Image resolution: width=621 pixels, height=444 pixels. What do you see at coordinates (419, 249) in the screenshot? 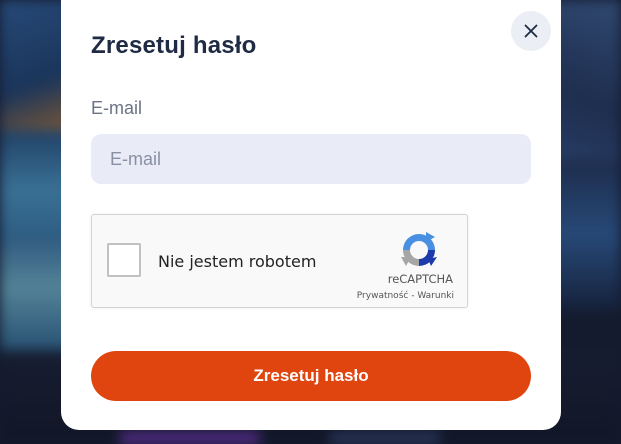
I see `recaptcha-logo-icon` at bounding box center [419, 249].